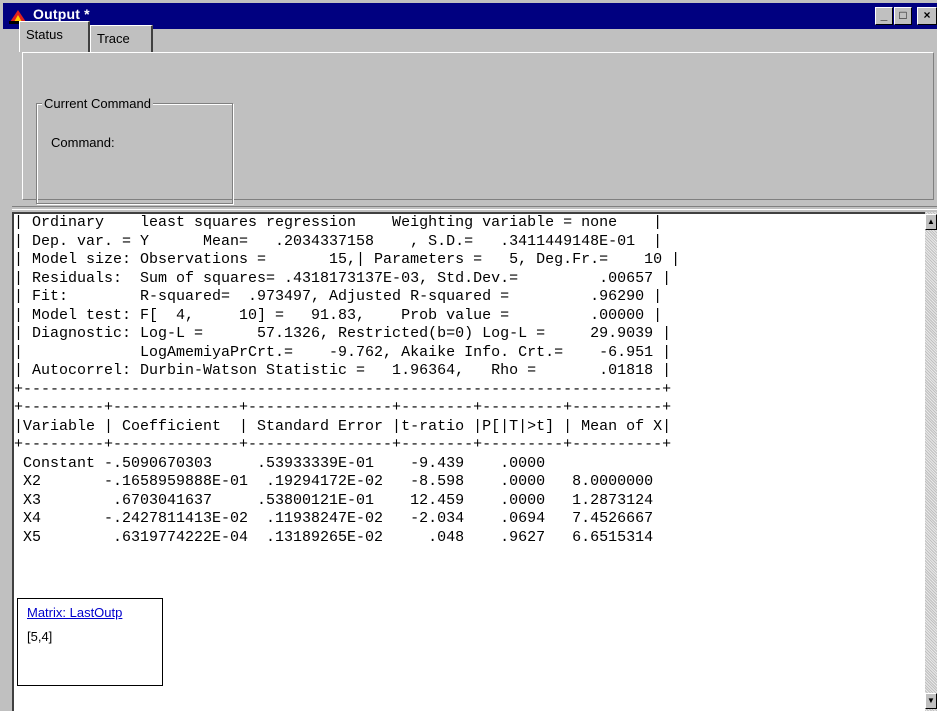 This screenshot has width=937, height=711. I want to click on splitter, so click(474, 208).